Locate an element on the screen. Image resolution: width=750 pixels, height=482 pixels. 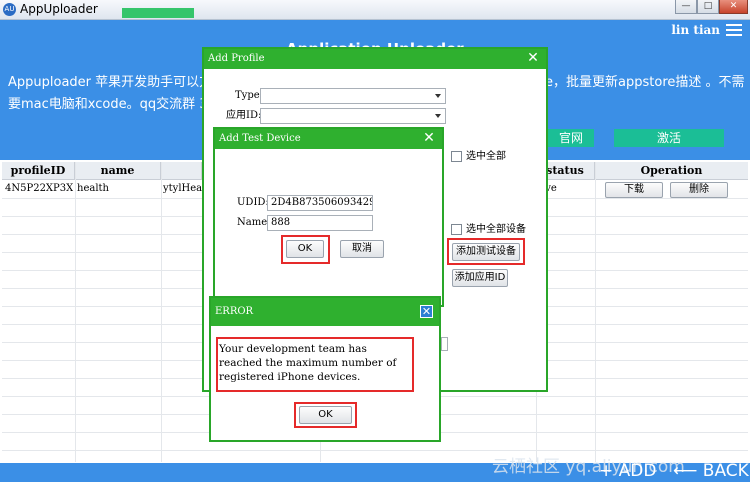
toolbar-tab is located at coordinates (158, 13).